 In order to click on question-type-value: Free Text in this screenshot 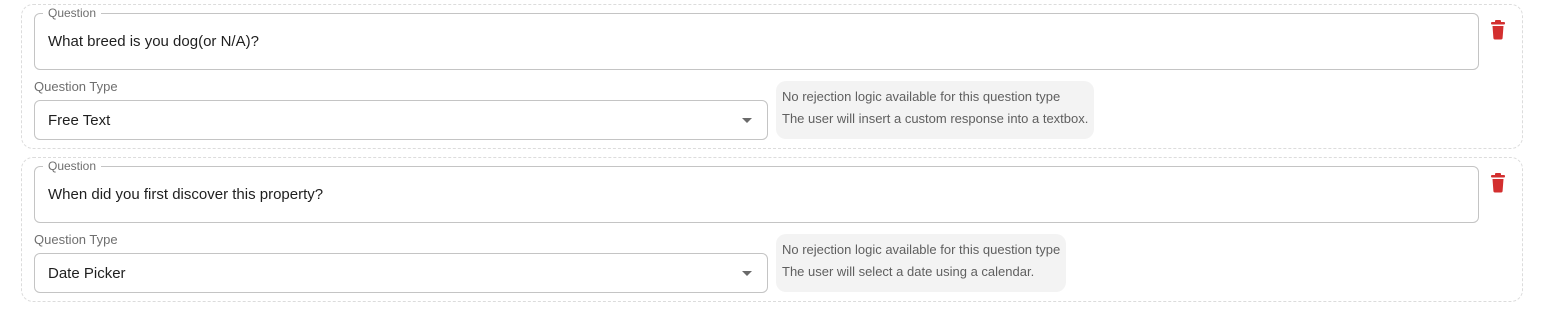, I will do `click(79, 120)`.